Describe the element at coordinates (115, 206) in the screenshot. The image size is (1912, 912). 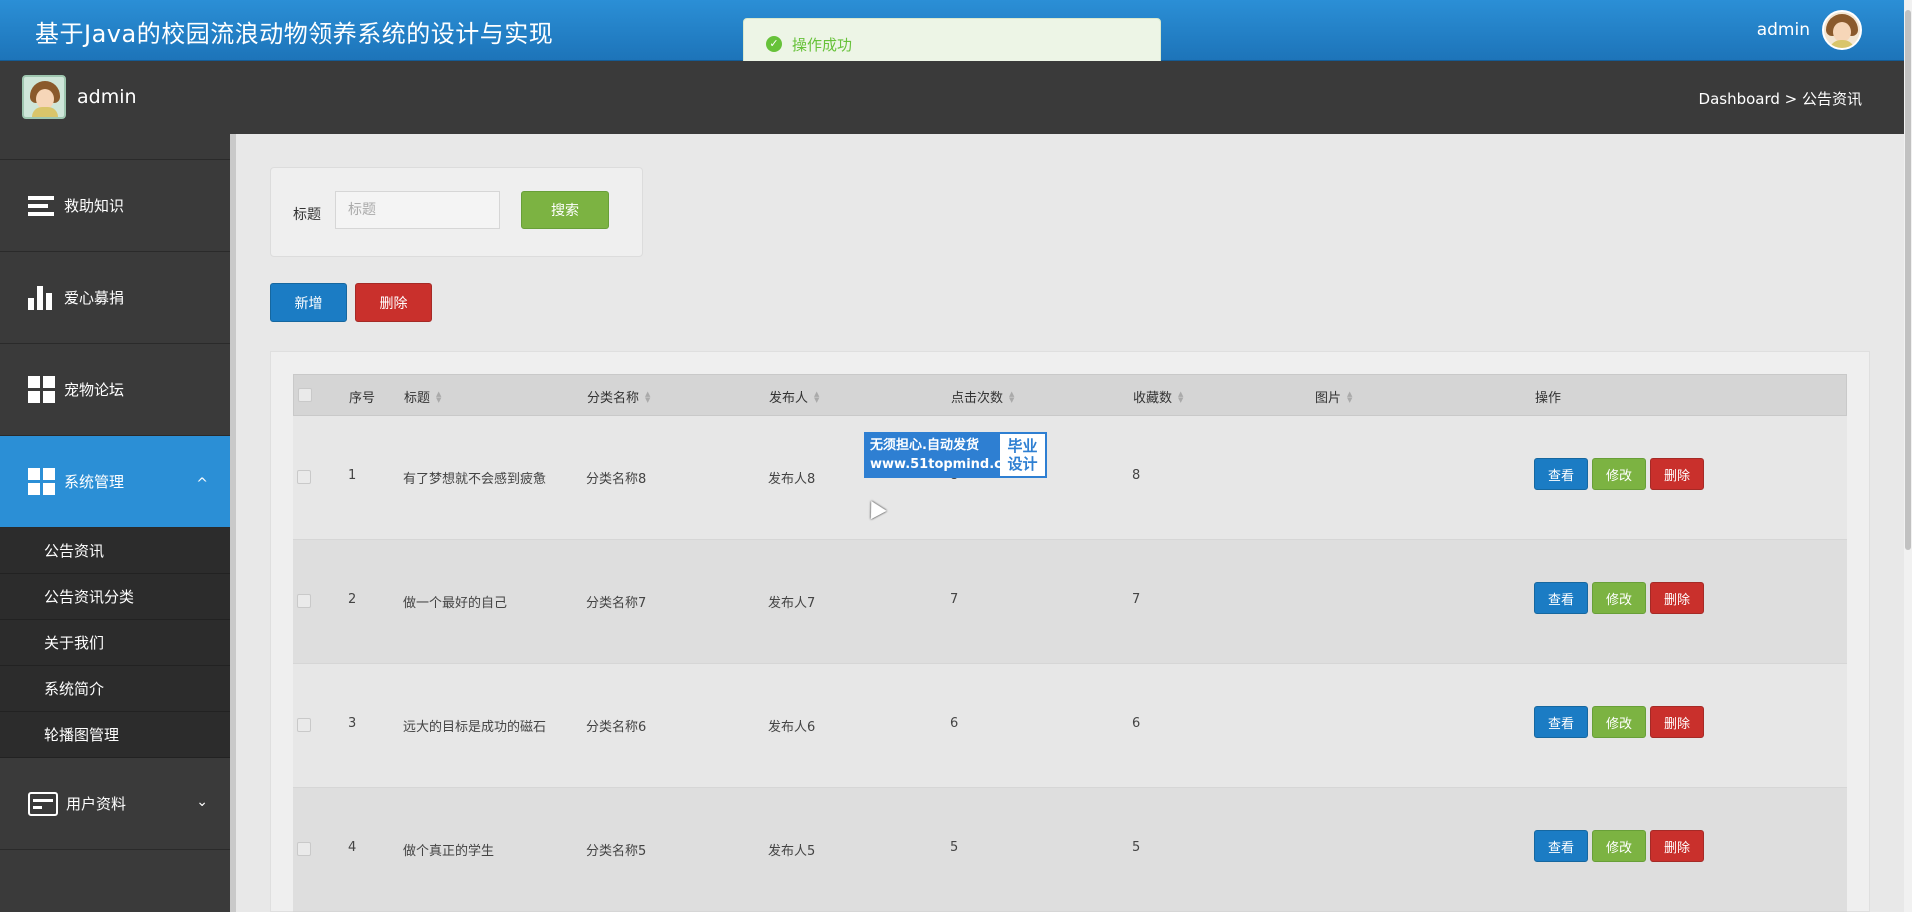
I see `sidebar-item-rescue-knowledge: 救助知识` at that location.